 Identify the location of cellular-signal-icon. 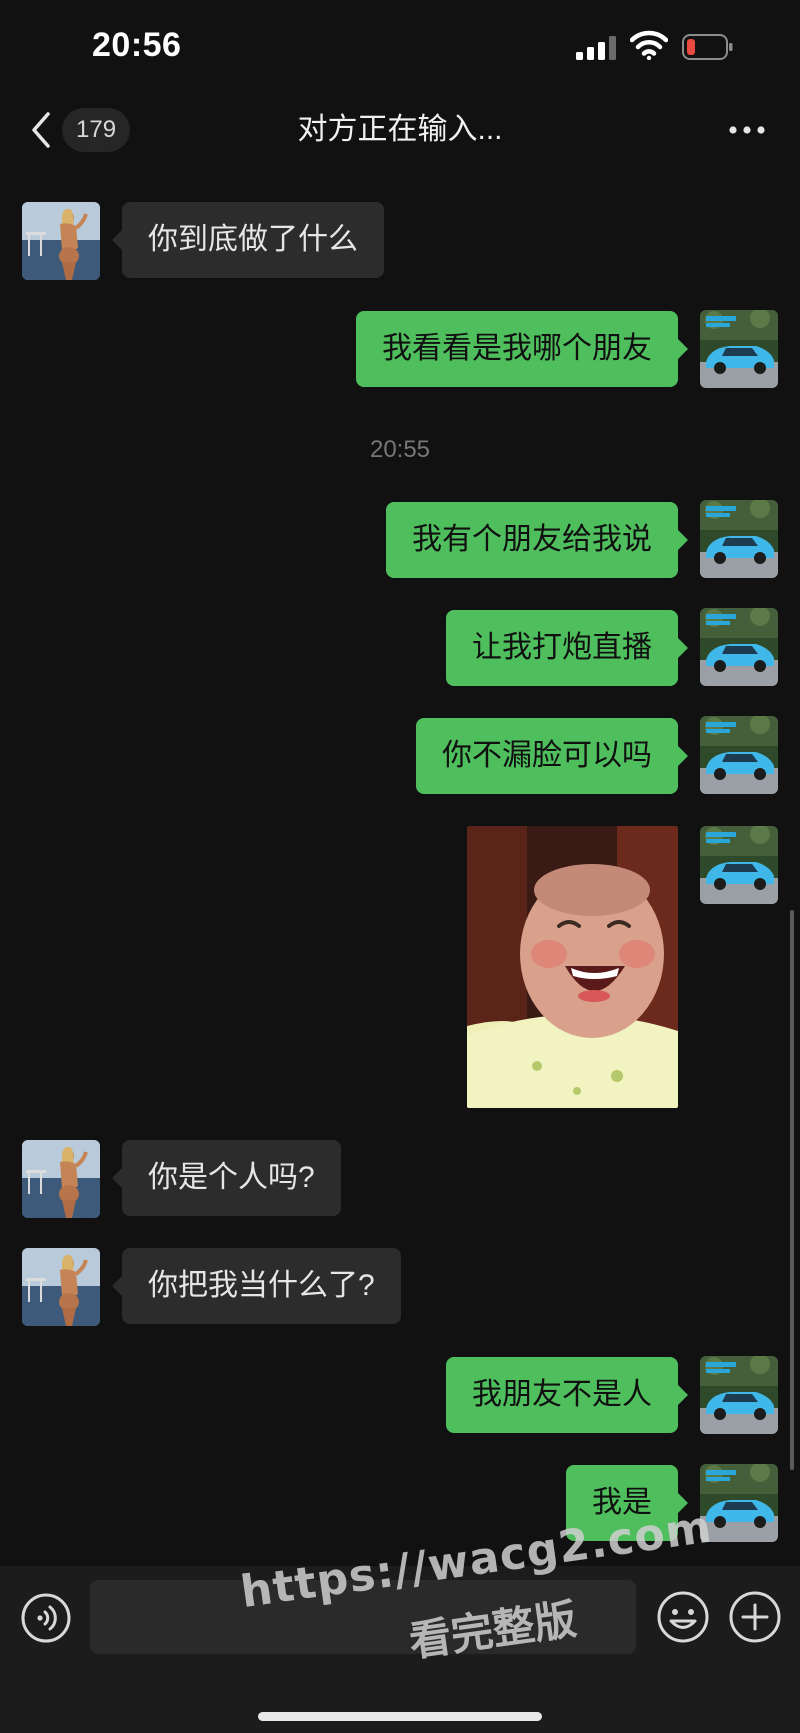
(596, 48).